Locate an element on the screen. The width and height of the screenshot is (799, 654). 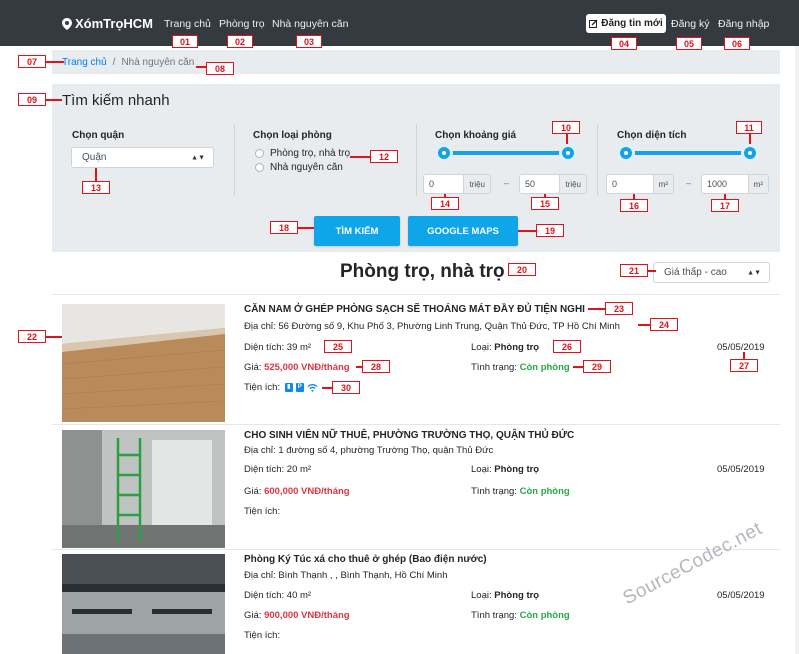
room-type-label: Chọn loại phòng is located at coordinates (292, 135).